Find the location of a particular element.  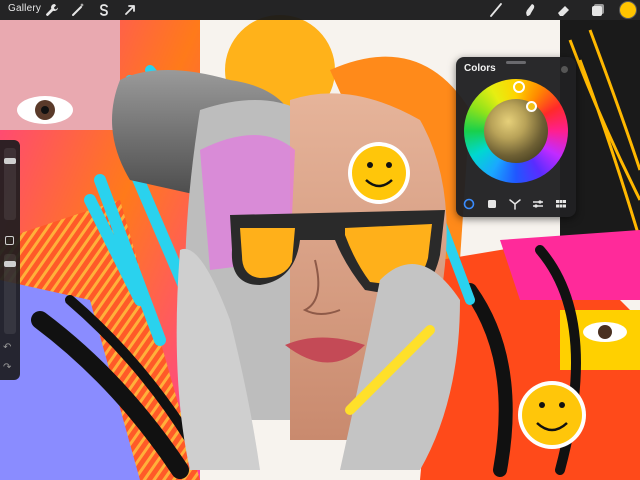

smudge-icon is located at coordinates (530, 10).